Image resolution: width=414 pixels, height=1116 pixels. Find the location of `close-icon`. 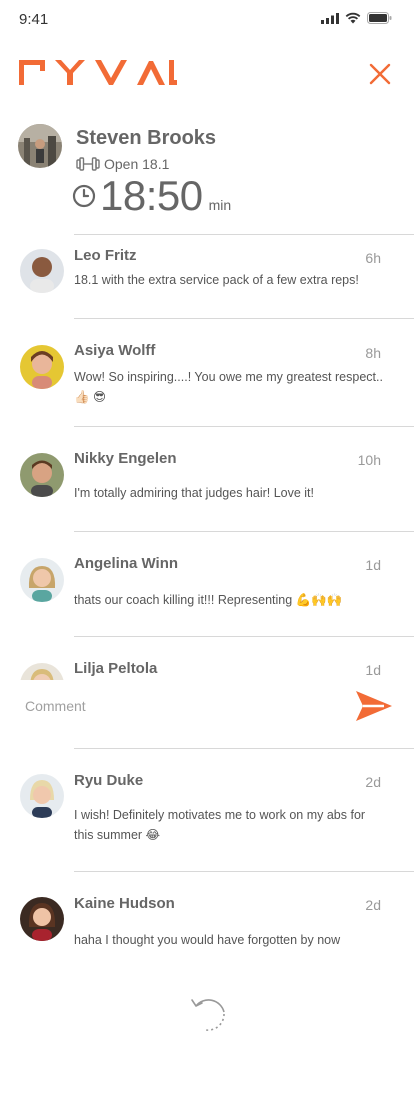

close-icon is located at coordinates (380, 74).